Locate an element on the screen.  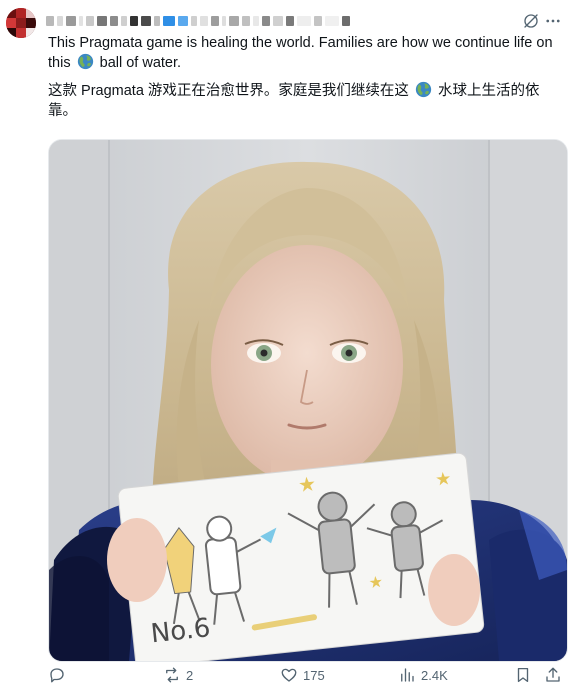
share-icon is located at coordinates (553, 674).